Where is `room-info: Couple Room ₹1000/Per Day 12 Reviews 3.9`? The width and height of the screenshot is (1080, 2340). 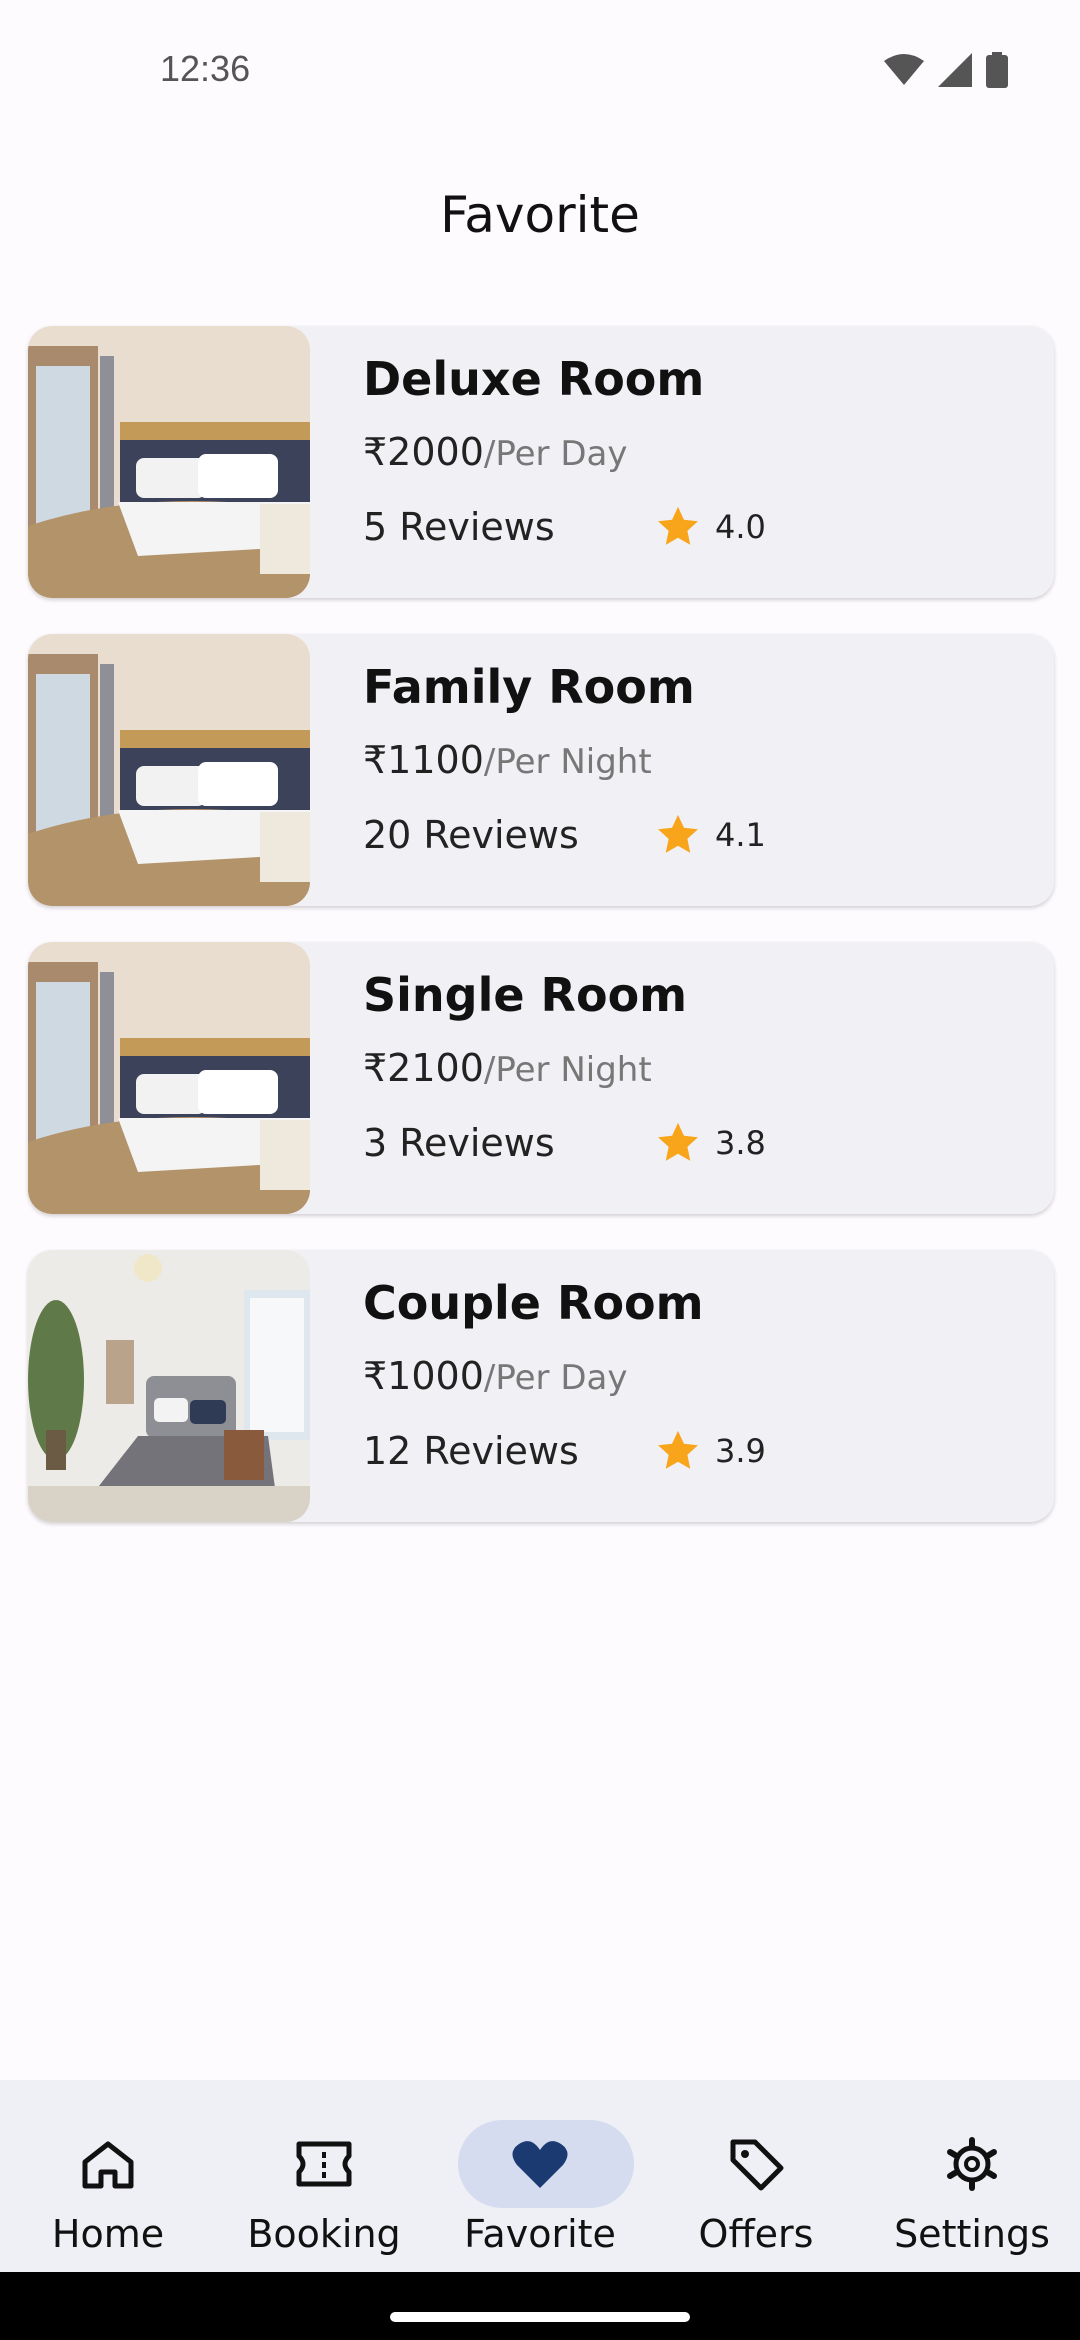 room-info: Couple Room ₹1000/Per Day 12 Reviews 3.9 is located at coordinates (693, 1375).